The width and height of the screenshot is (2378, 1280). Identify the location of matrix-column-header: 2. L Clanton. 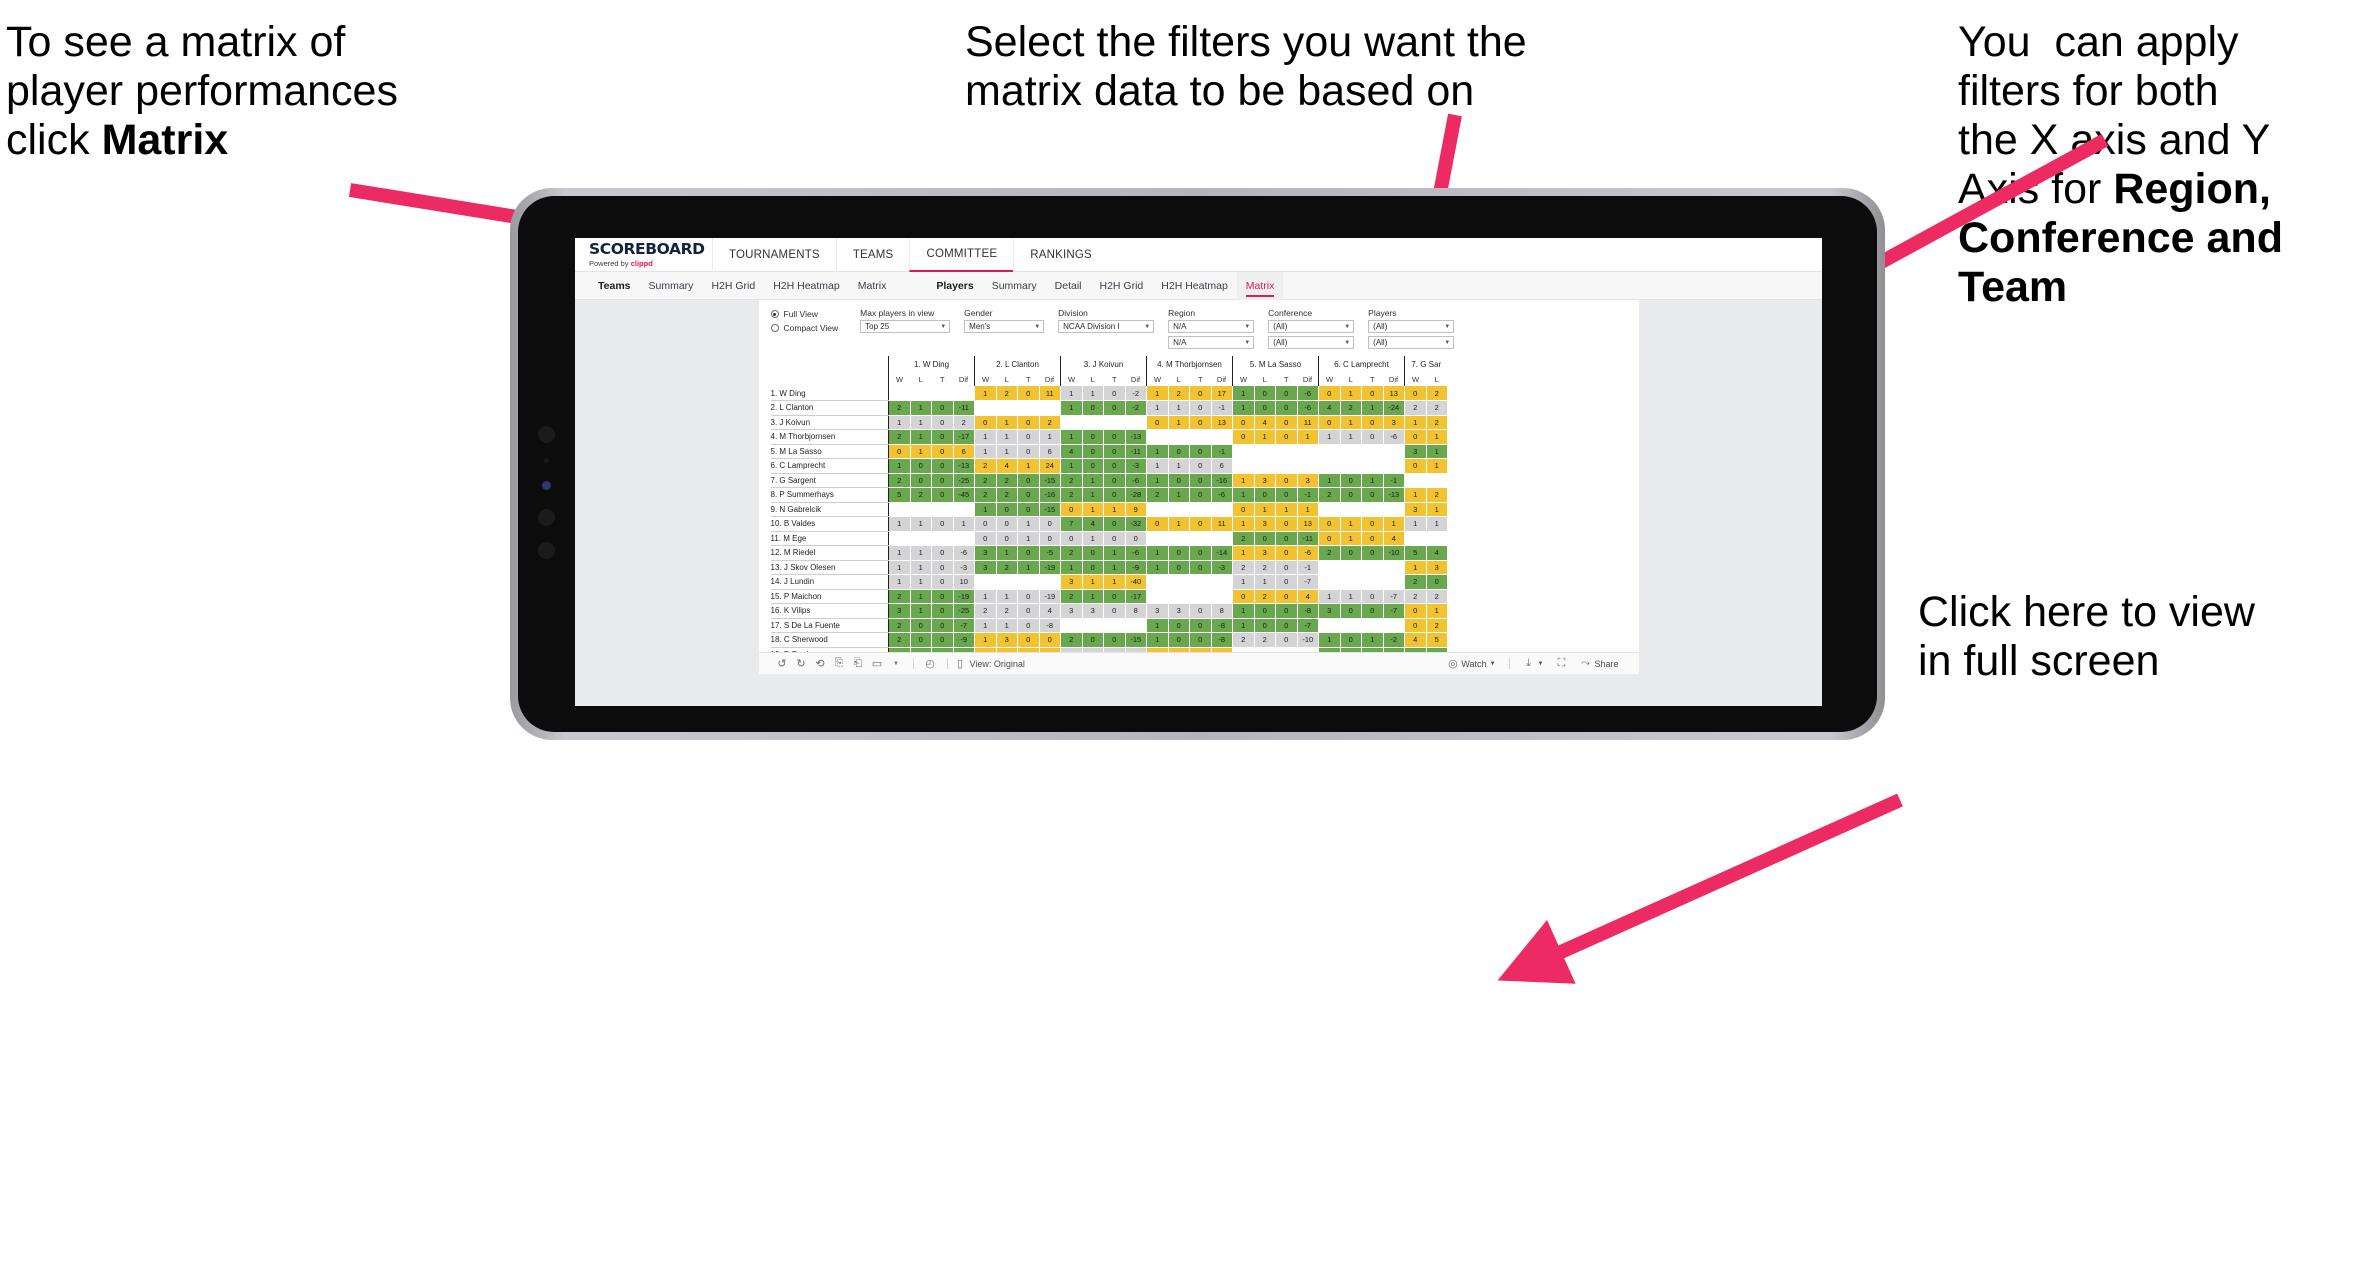
(1017, 364).